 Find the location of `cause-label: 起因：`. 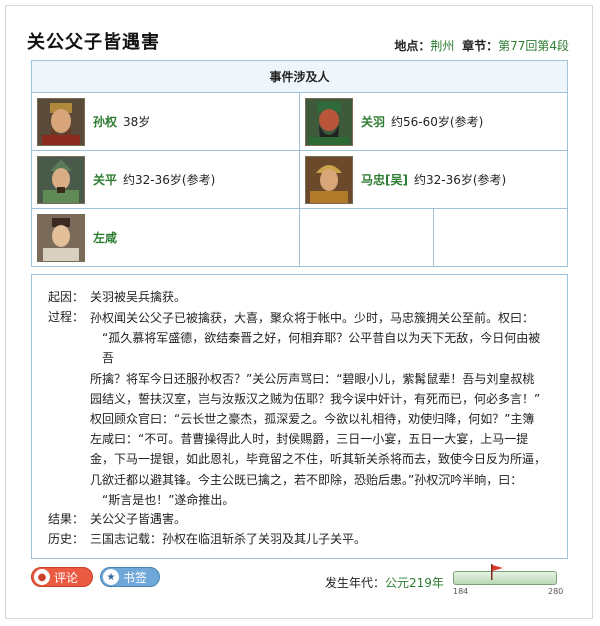

cause-label: 起因： is located at coordinates (66, 297).